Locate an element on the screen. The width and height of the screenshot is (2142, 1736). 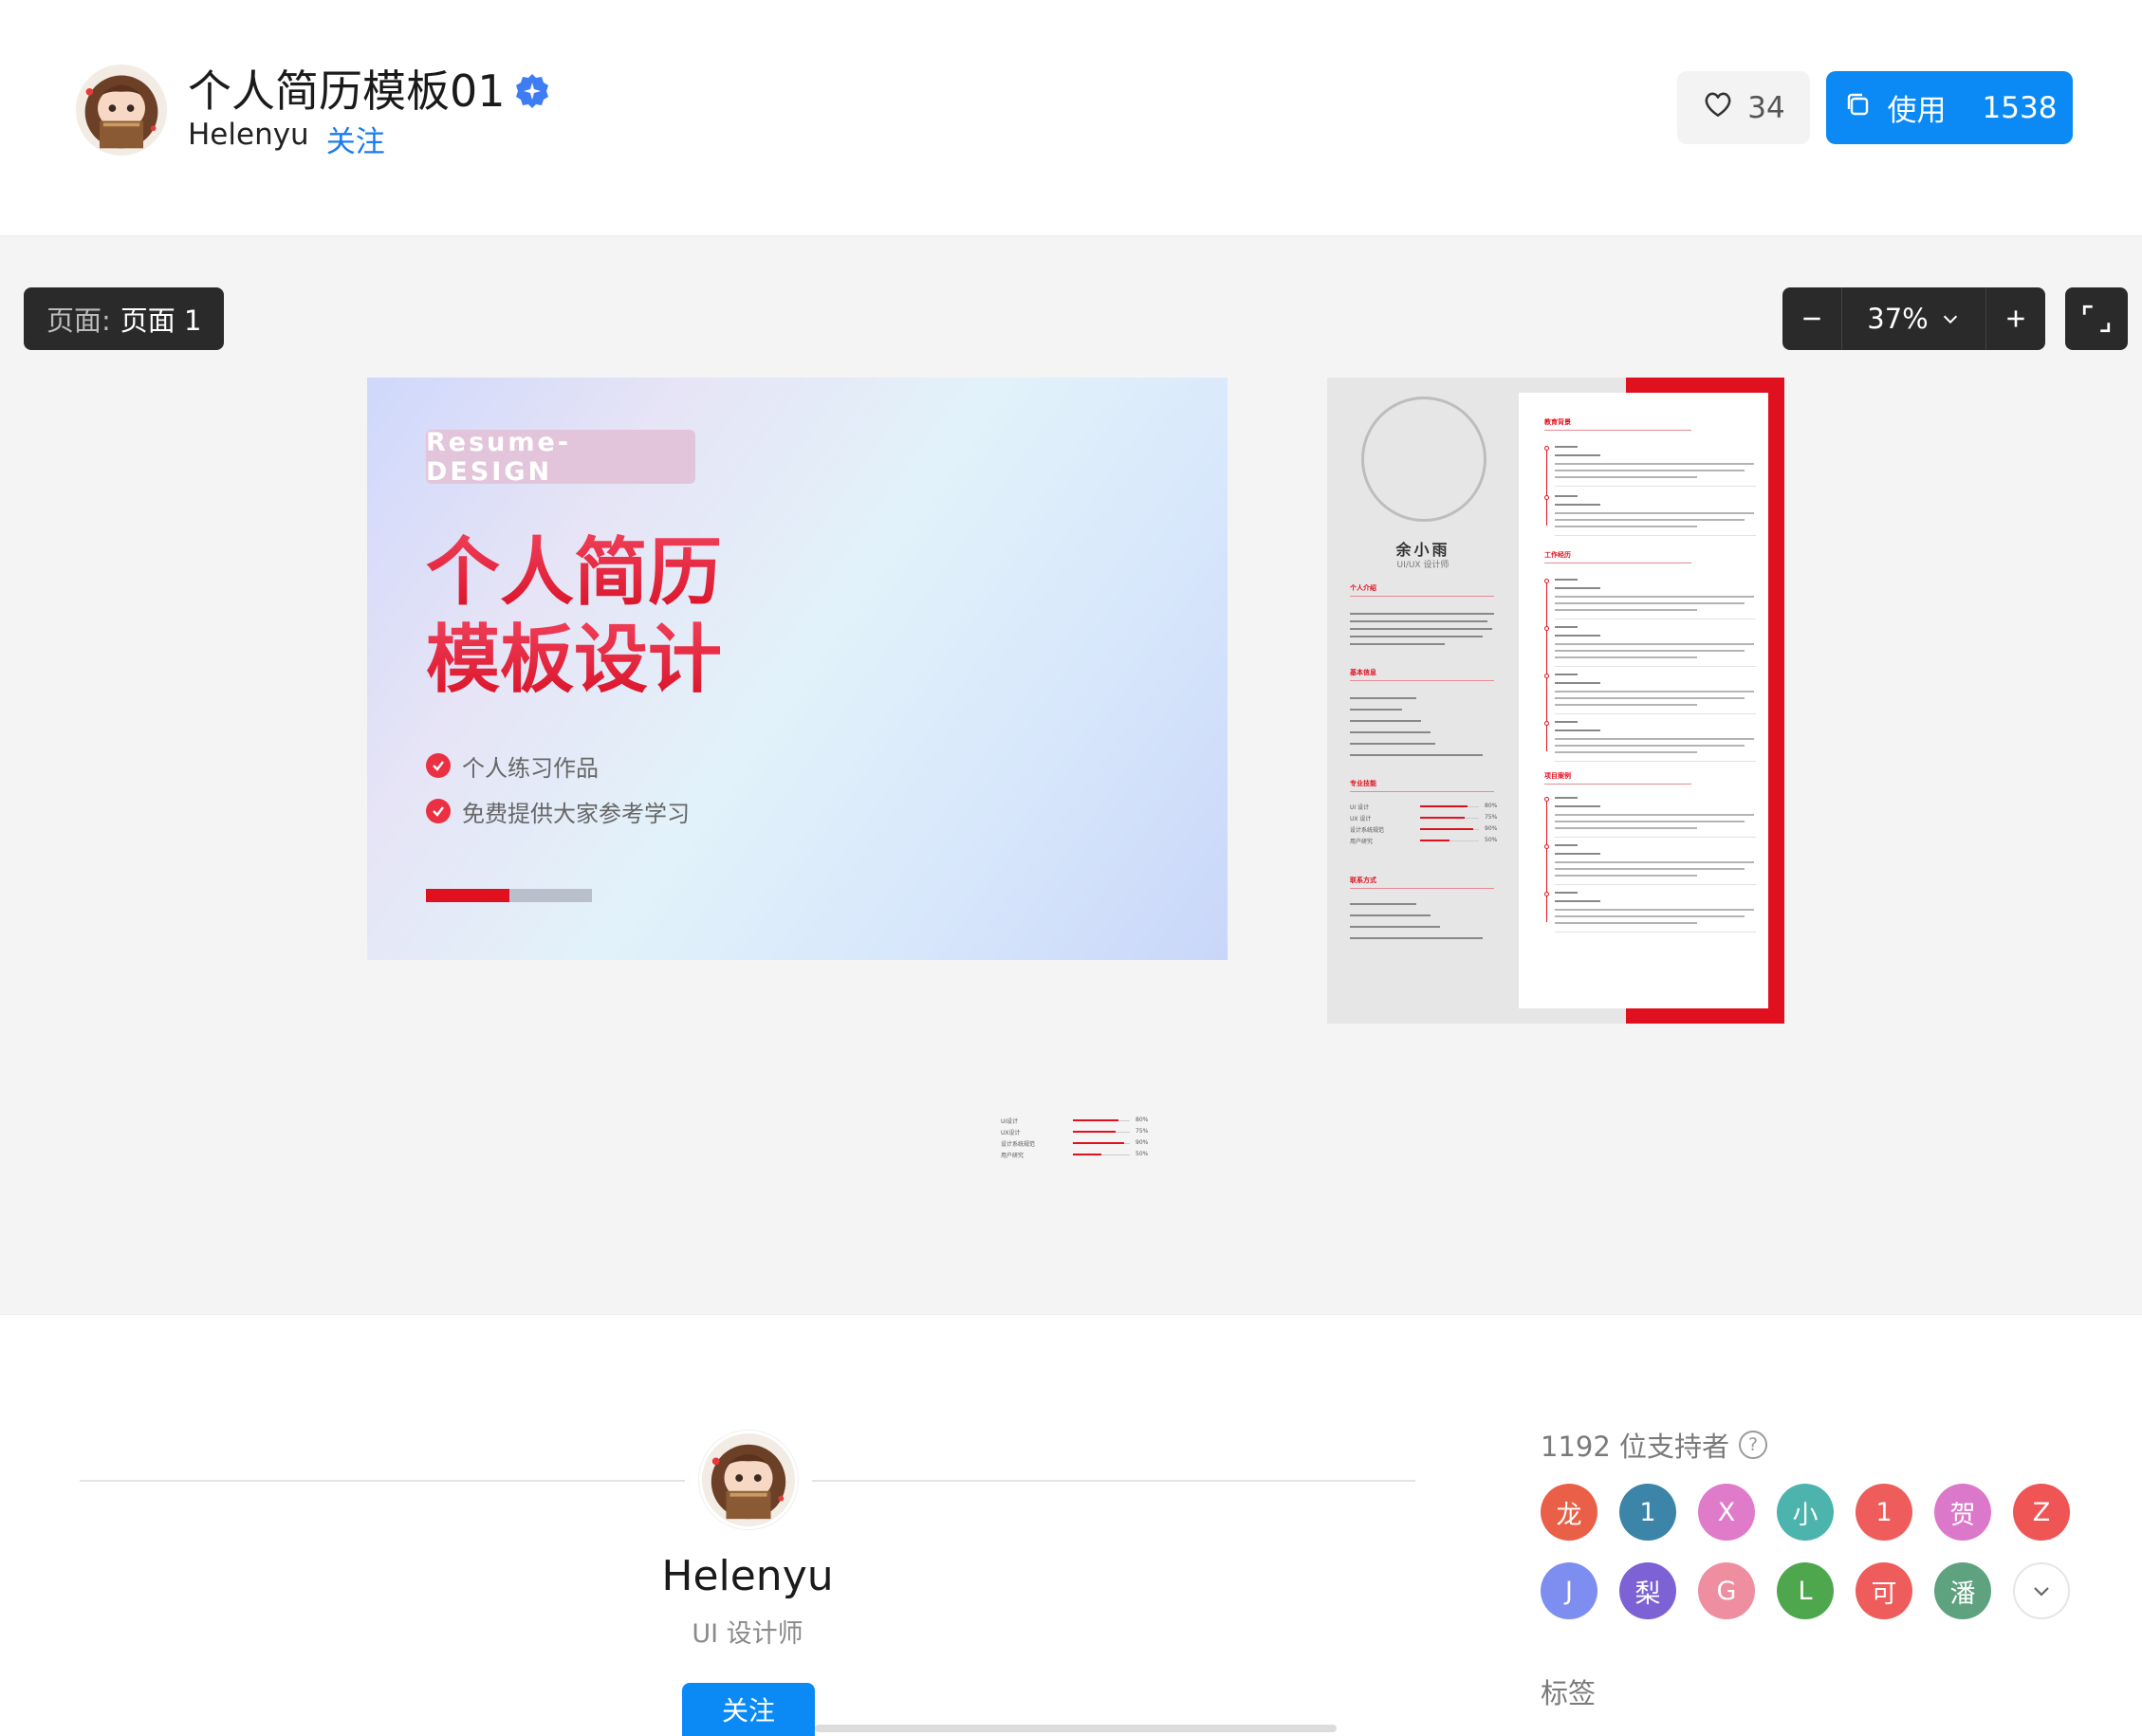
supporter-avatar: G is located at coordinates (1726, 1590).